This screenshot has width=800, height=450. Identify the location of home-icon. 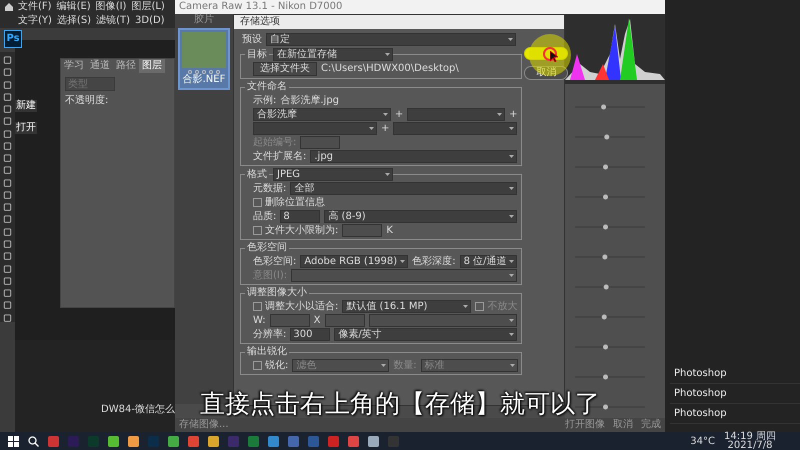
(9, 7).